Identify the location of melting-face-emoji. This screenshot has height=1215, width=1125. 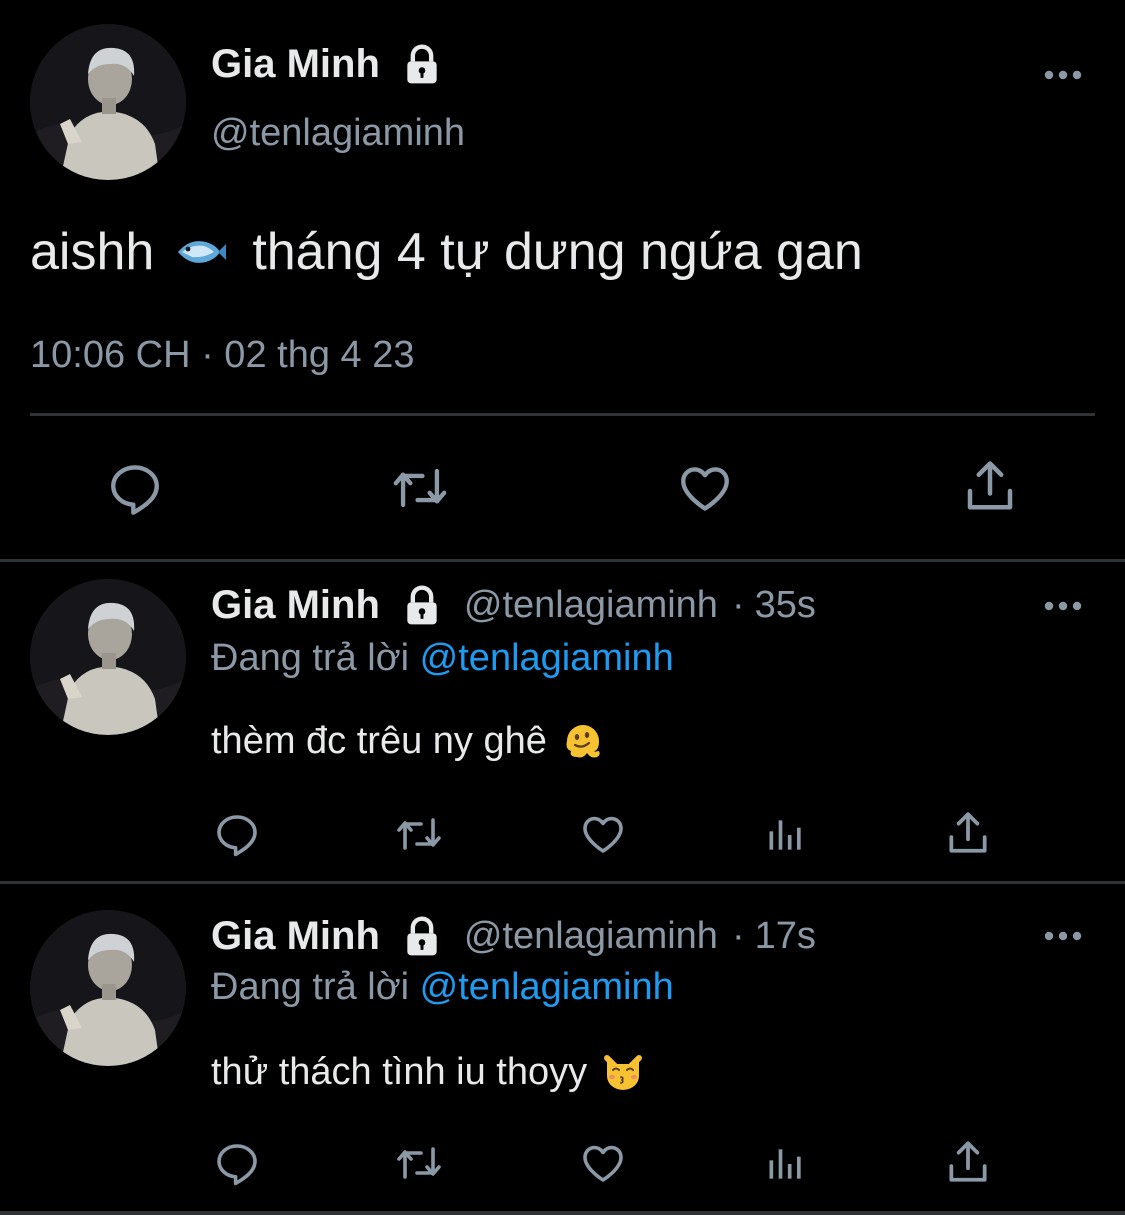
(583, 741).